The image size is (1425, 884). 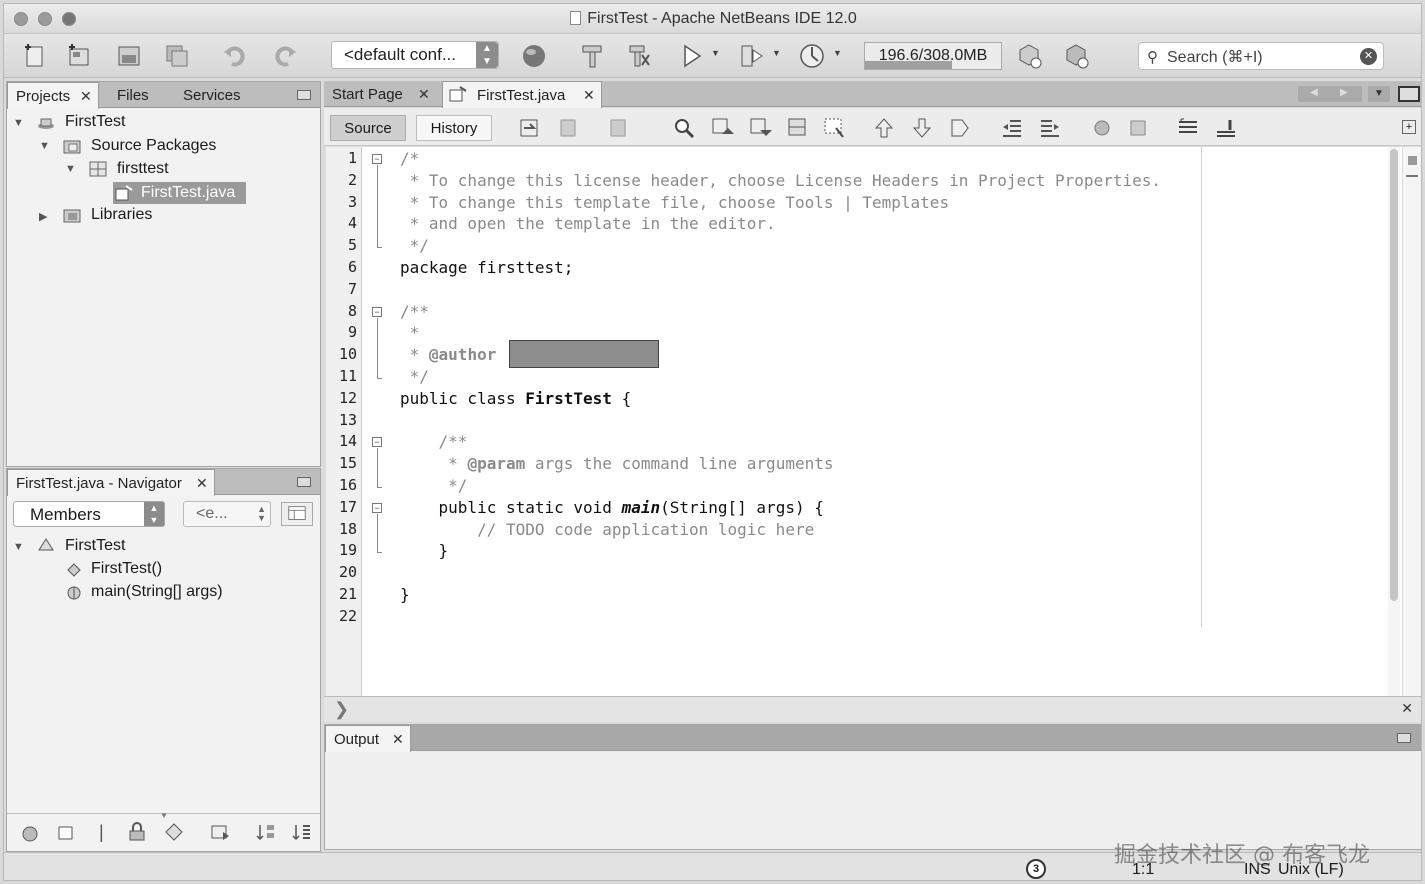 What do you see at coordinates (153, 146) in the screenshot?
I see `tree-item-source-packages: Source Packages` at bounding box center [153, 146].